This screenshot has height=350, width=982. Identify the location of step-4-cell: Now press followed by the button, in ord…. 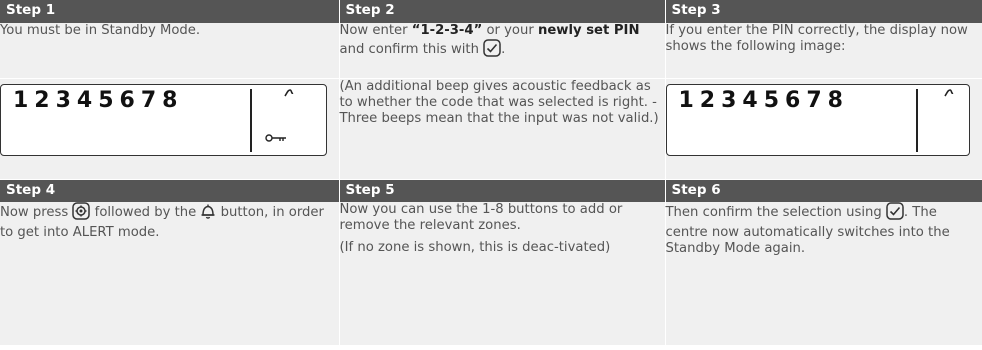
(170, 274).